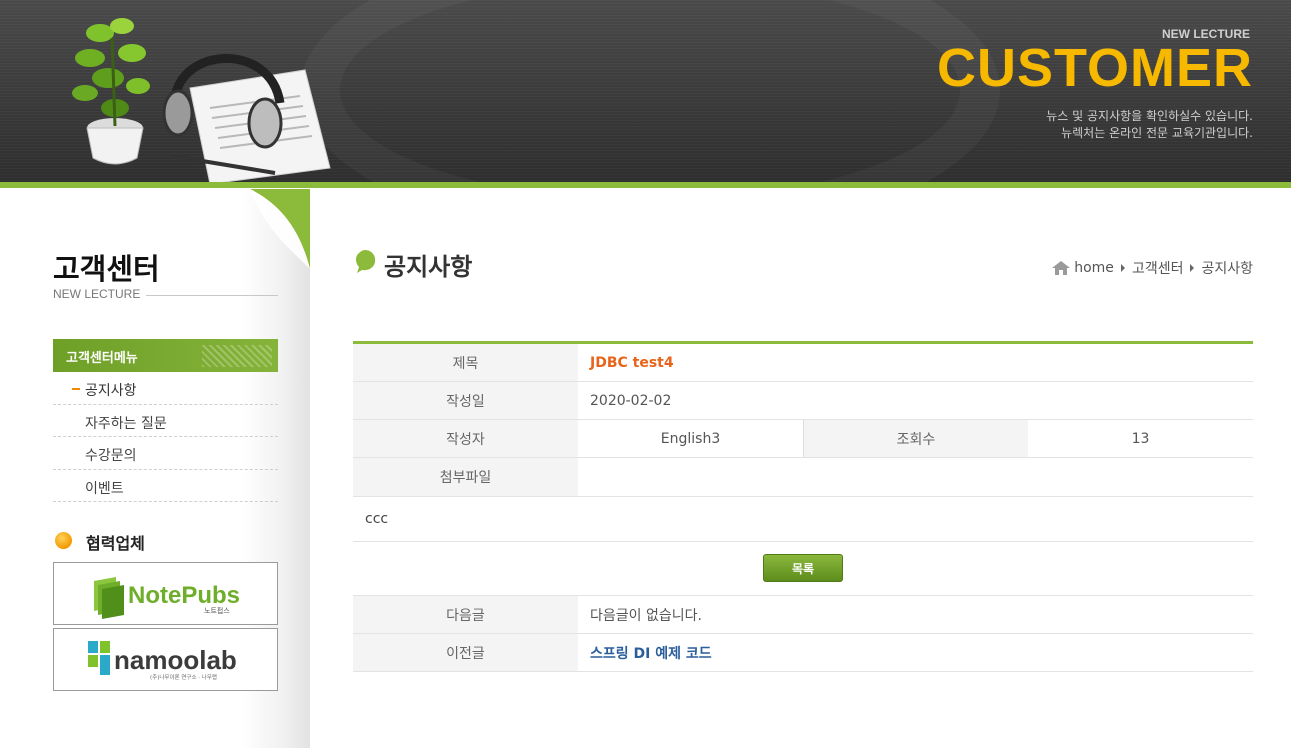 This screenshot has width=1291, height=748. I want to click on breadcrumb-customer-center: 고객센터, so click(1158, 268).